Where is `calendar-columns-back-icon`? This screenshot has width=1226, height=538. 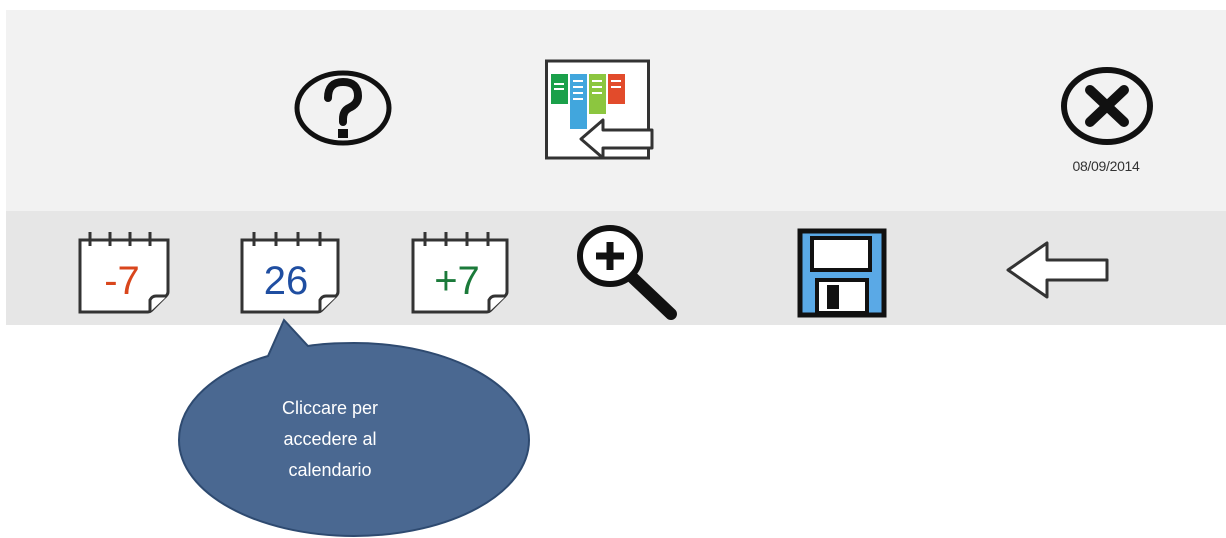 calendar-columns-back-icon is located at coordinates (599, 109).